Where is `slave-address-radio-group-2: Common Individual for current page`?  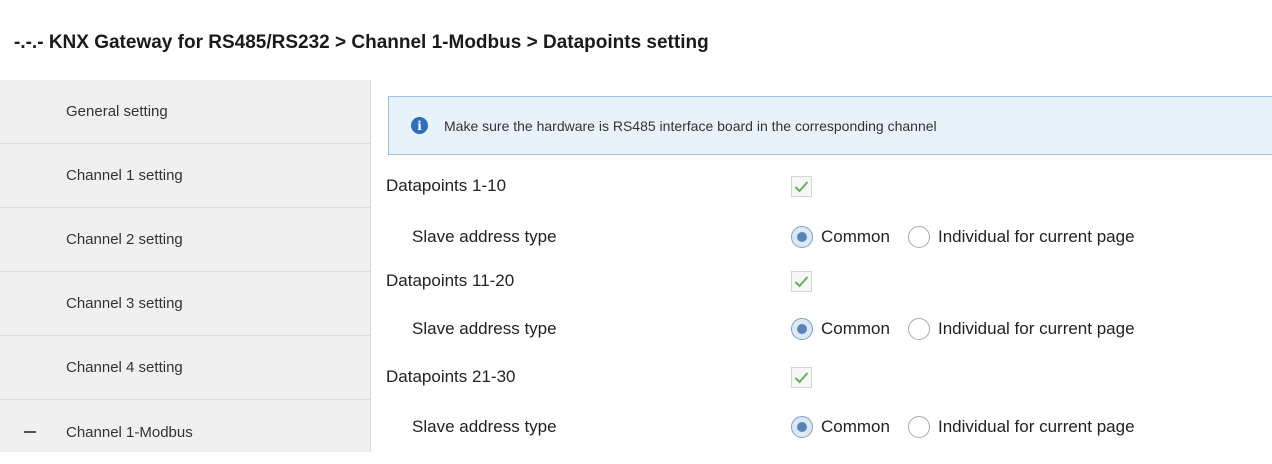 slave-address-radio-group-2: Common Individual for current page is located at coordinates (963, 329).